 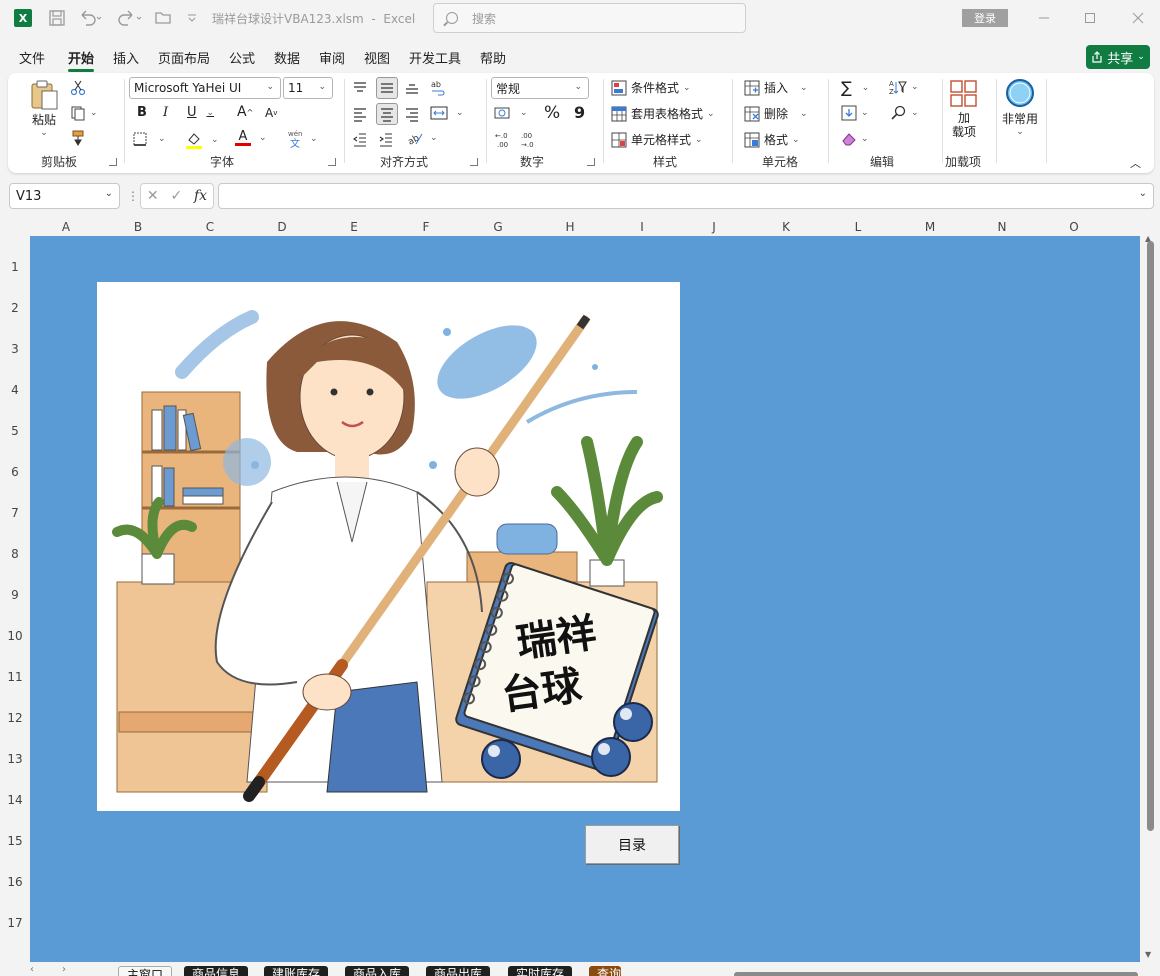 What do you see at coordinates (772, 139) in the screenshot?
I see `format-cells-button: 格式 ⌄` at bounding box center [772, 139].